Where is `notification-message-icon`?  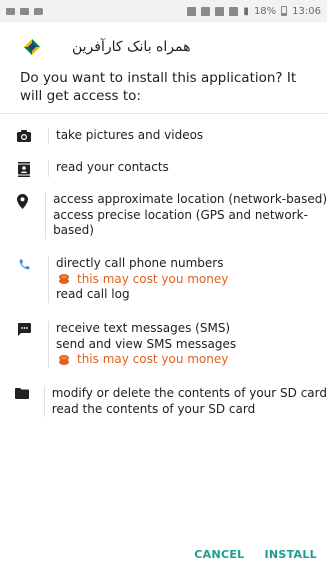
notification-message-icon is located at coordinates (38, 11).